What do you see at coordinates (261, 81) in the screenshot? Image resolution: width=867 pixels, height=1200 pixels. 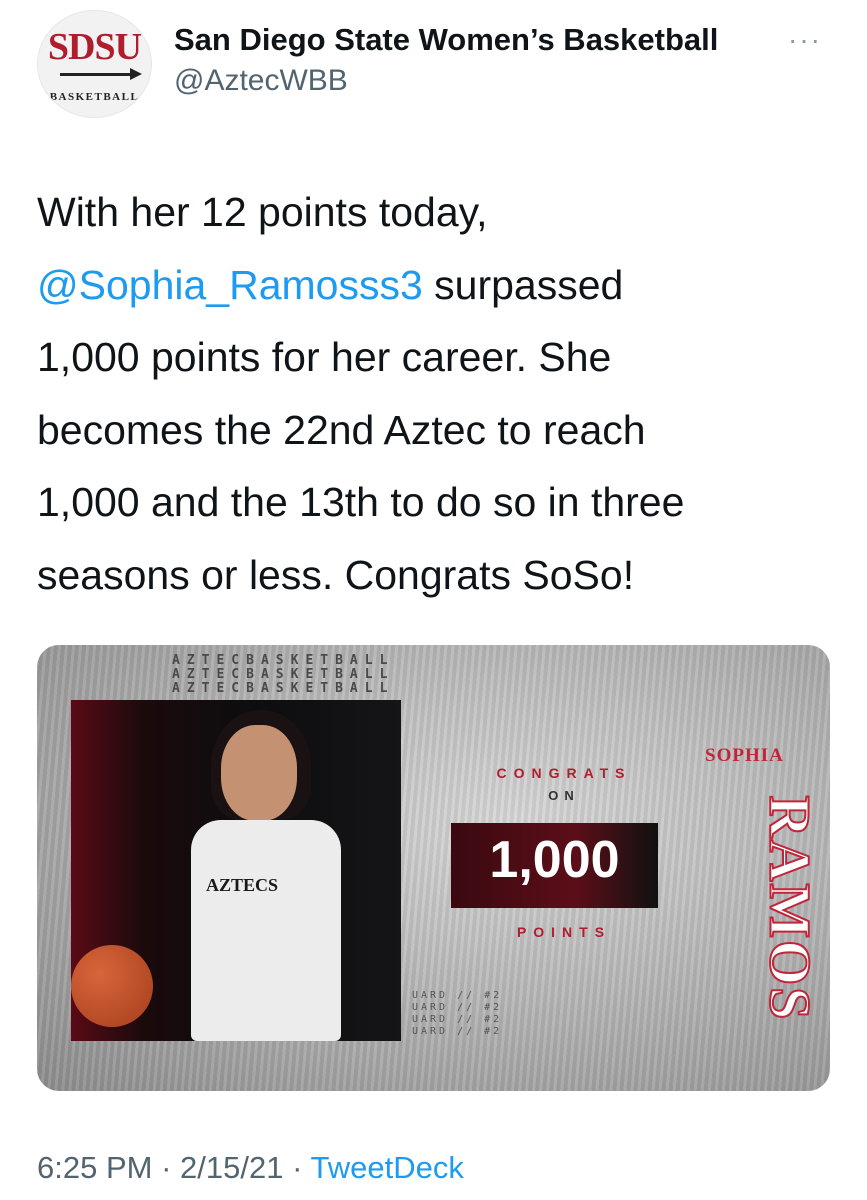 I see `user-handle: @AztecWBB` at bounding box center [261, 81].